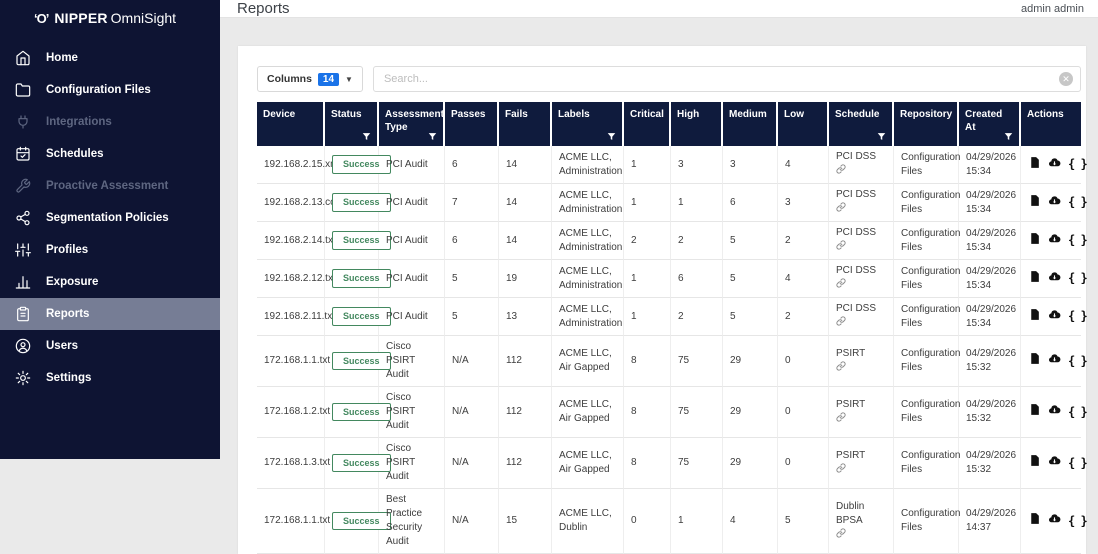 The width and height of the screenshot is (1098, 554). I want to click on sidebar-item-segmentation-policies: Segmentation Policies, so click(110, 218).